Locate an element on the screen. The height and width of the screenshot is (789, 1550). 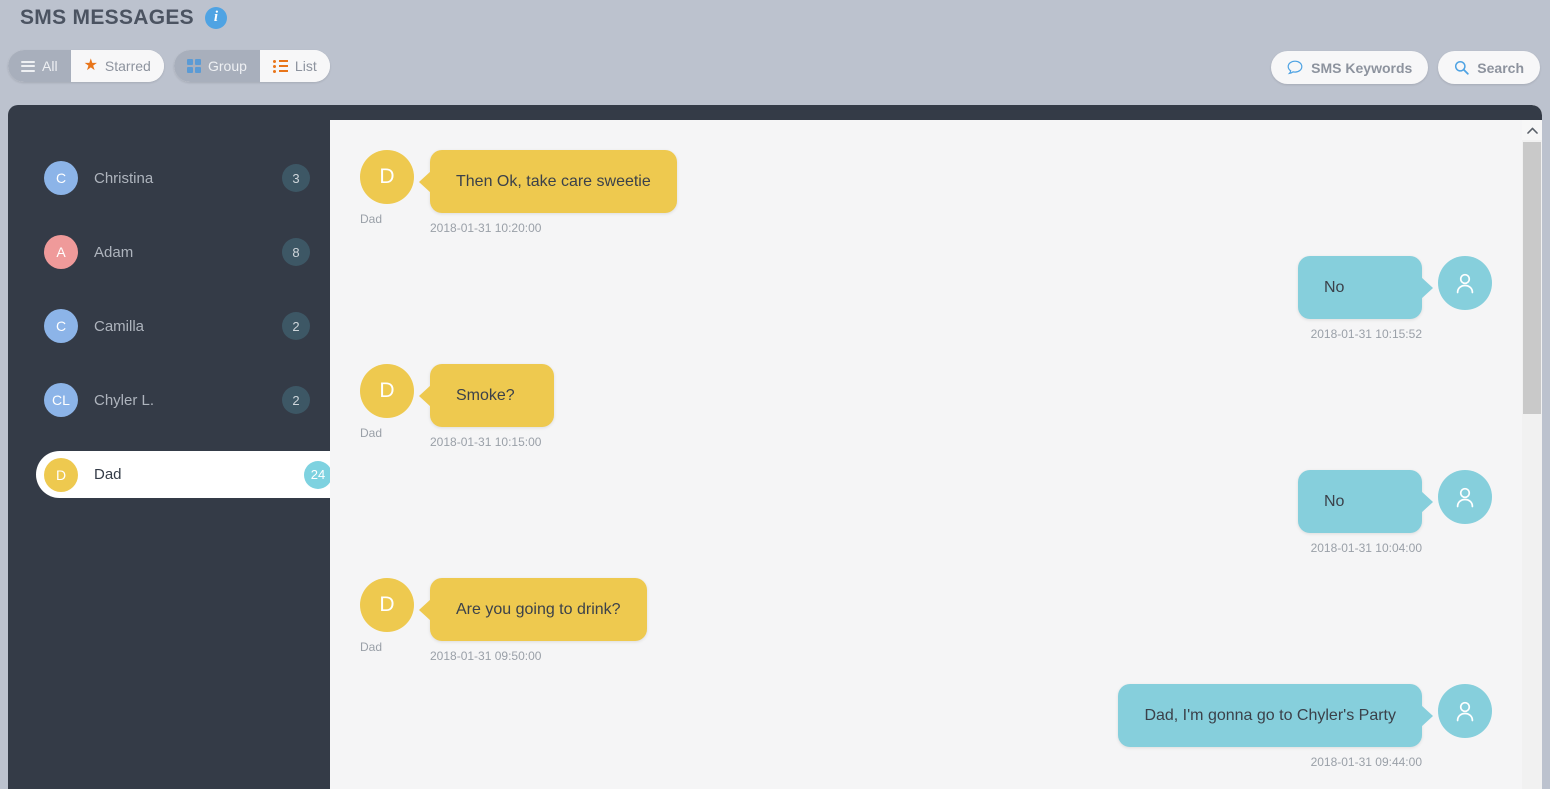
contact-name: Adam is located at coordinates (114, 252).